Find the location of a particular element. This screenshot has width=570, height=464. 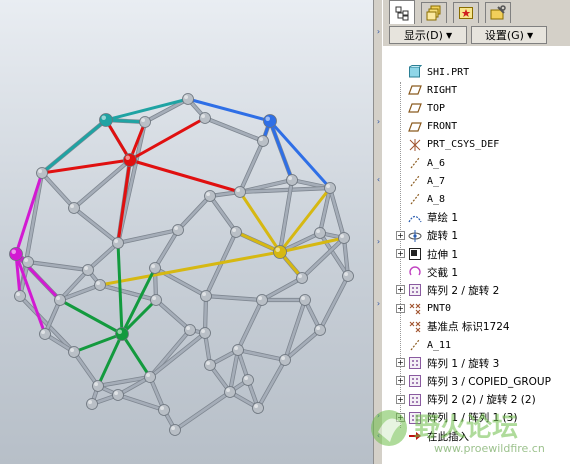

tree-item-label: A_11 is located at coordinates (439, 345).